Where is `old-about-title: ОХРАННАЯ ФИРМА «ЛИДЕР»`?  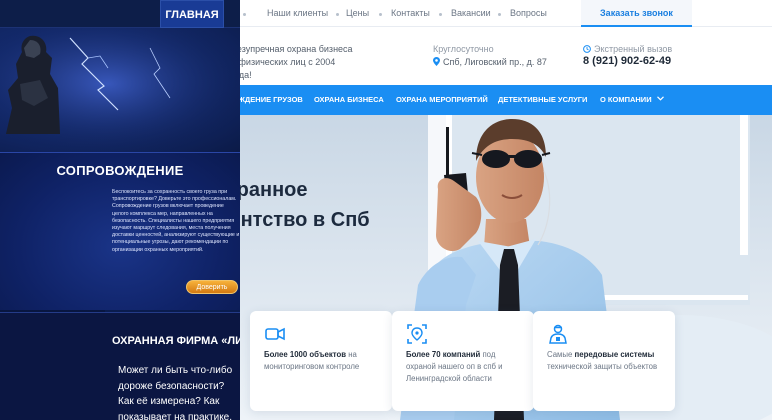 old-about-title: ОХРАННАЯ ФИРМА «ЛИДЕР» is located at coordinates (176, 341).